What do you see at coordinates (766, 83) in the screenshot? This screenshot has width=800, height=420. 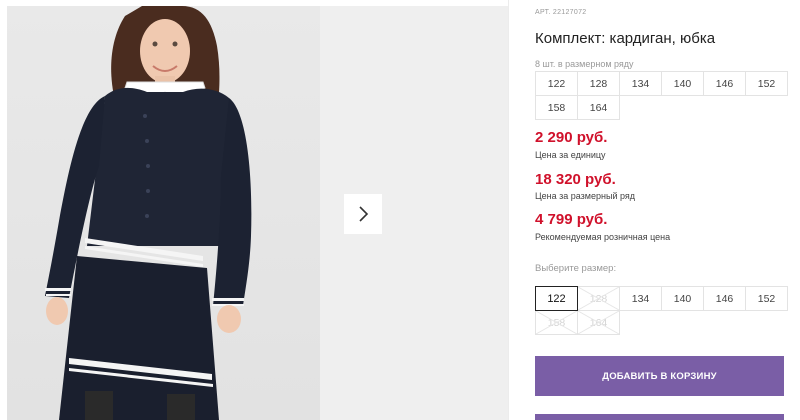 I see `size-row-cell: 152` at bounding box center [766, 83].